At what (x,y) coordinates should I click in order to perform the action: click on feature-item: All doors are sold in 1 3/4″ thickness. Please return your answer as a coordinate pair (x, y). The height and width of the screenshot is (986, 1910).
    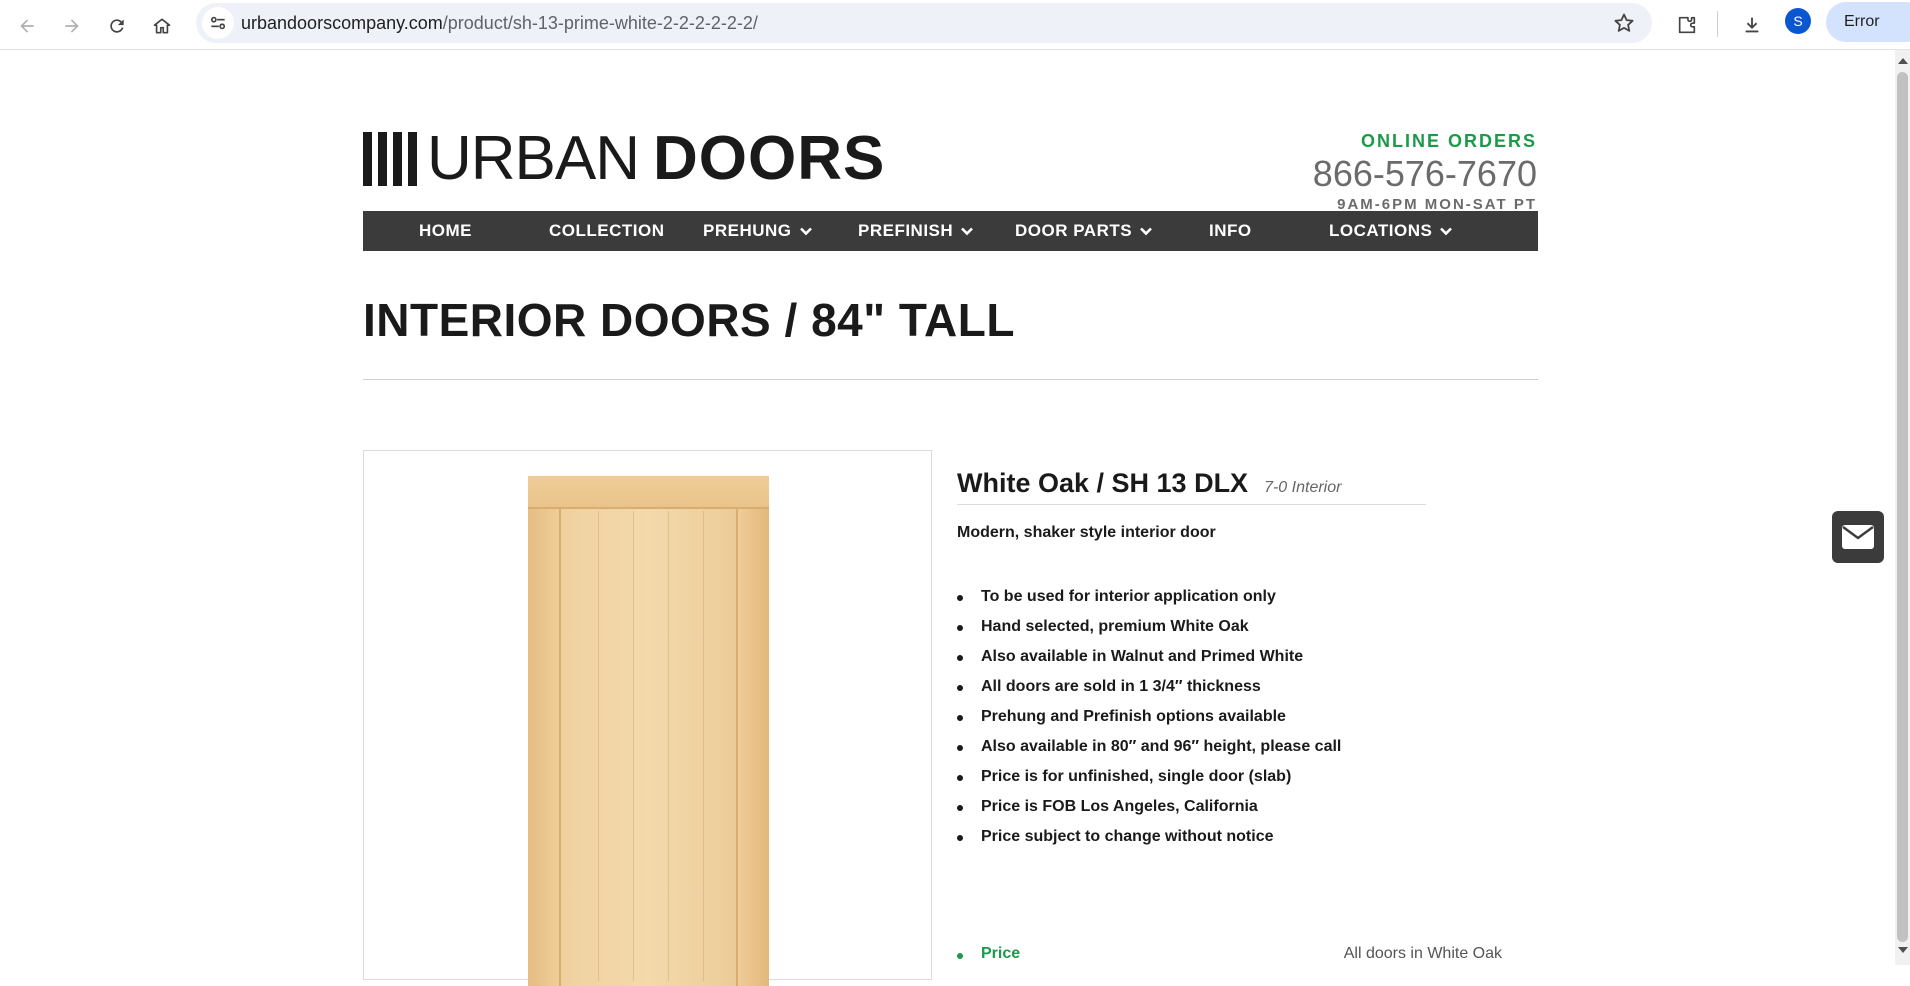
    Looking at the image, I should click on (1149, 687).